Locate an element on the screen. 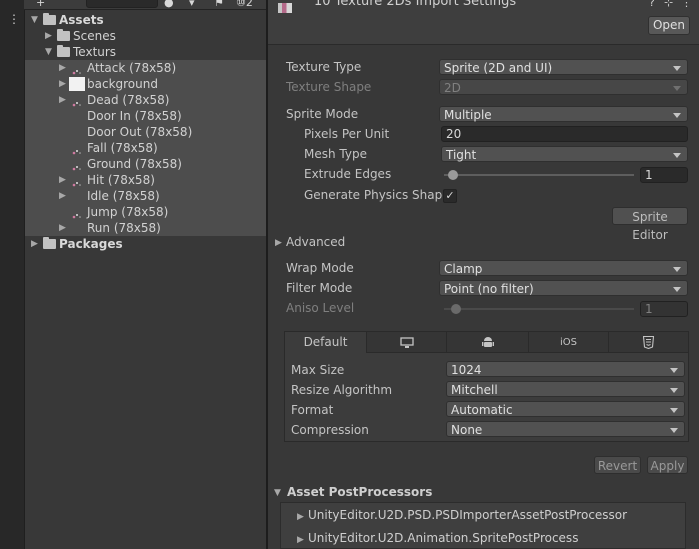 Image resolution: width=699 pixels, height=549 pixels. aniso-level-label: Aniso Level is located at coordinates (320, 308).